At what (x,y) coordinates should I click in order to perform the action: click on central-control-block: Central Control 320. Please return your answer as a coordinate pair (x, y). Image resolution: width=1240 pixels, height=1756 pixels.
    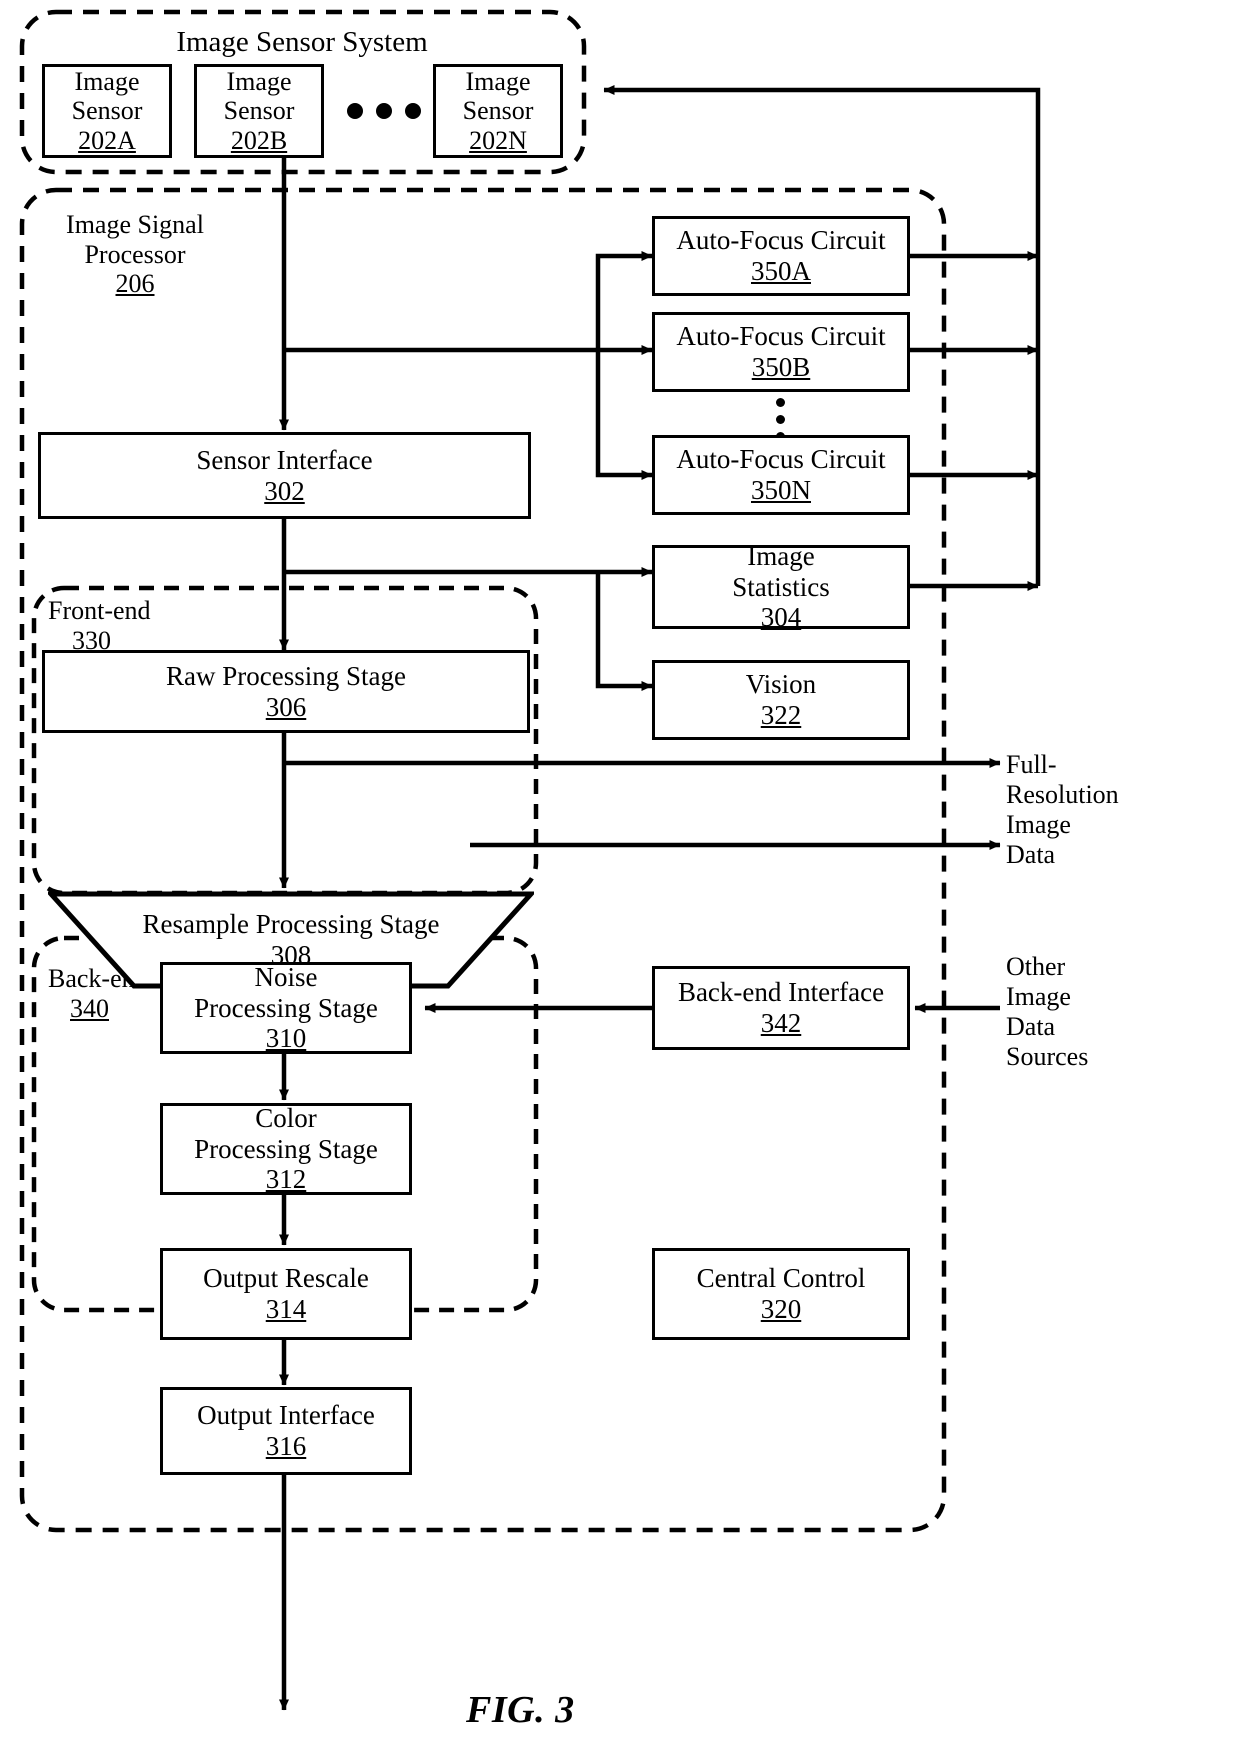
    Looking at the image, I should click on (781, 1294).